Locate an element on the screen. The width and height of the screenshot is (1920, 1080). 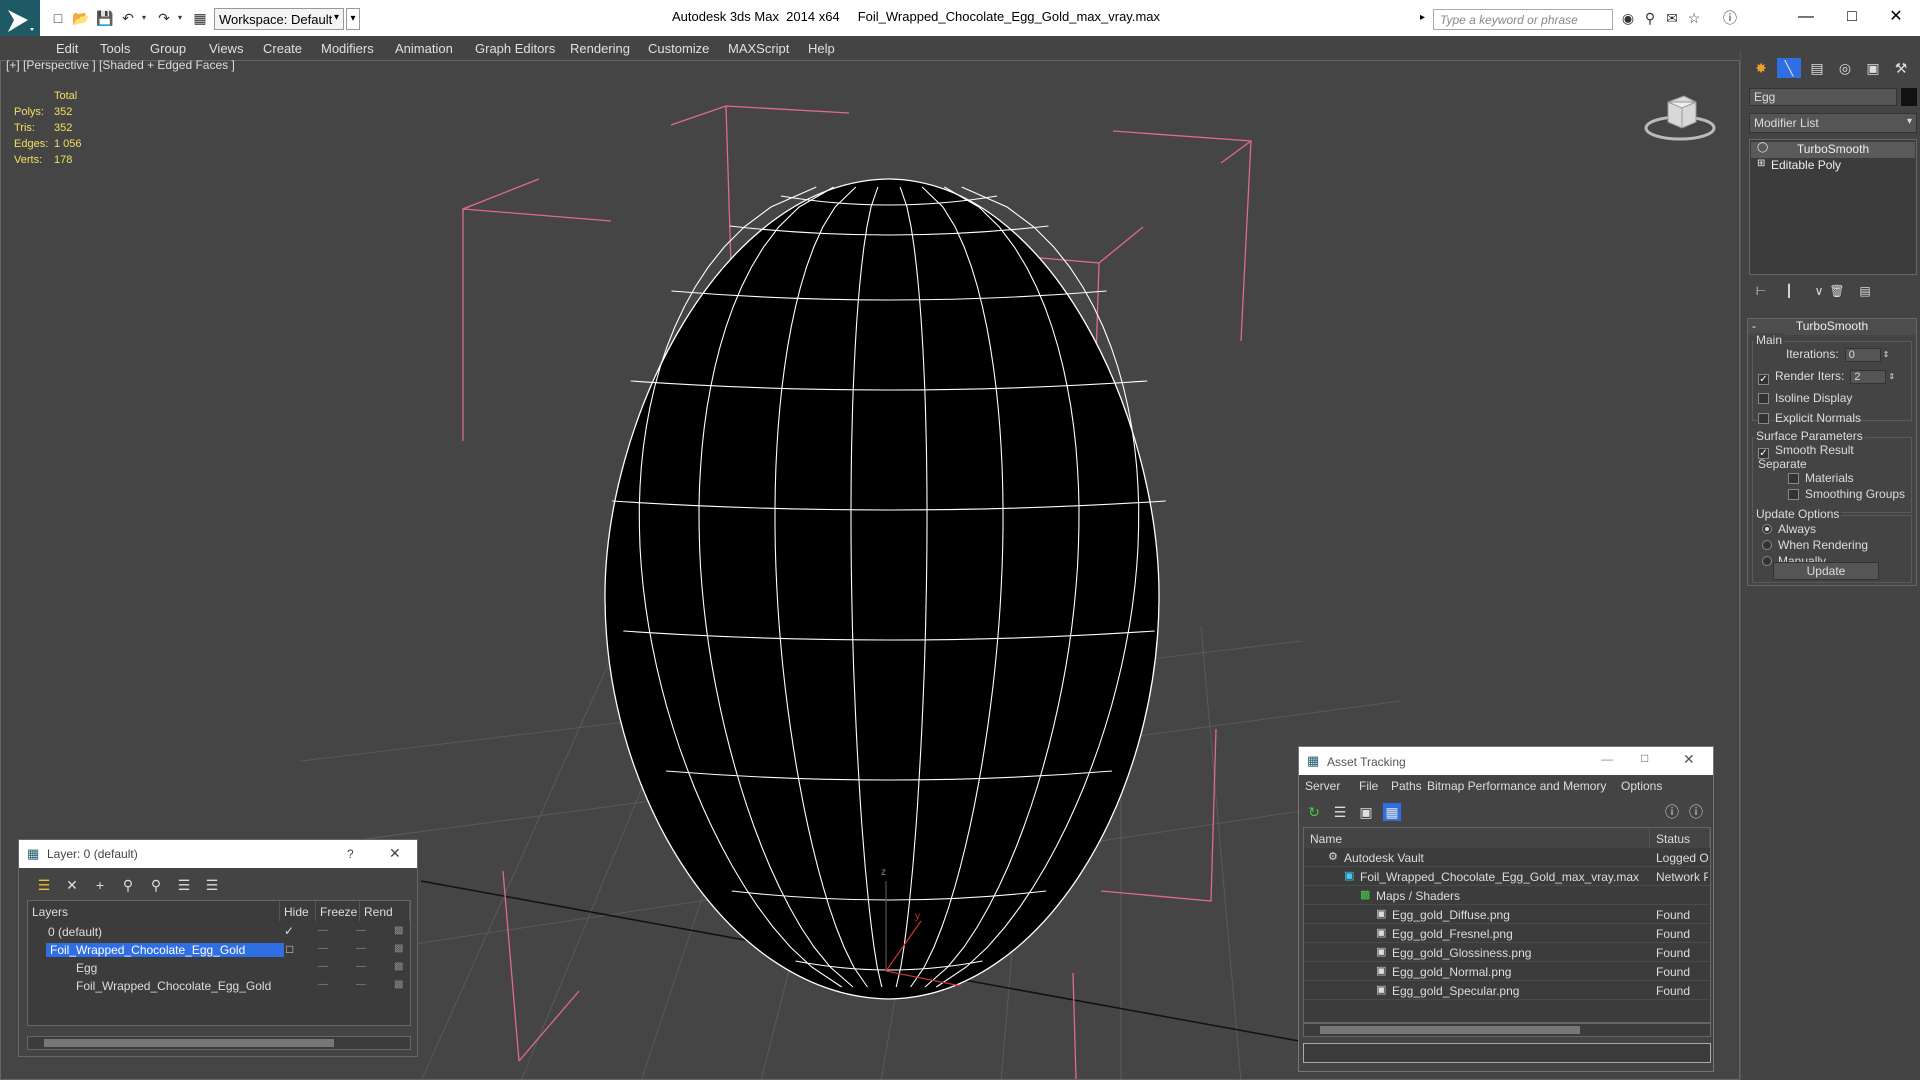
update-button: Update is located at coordinates (1826, 571).